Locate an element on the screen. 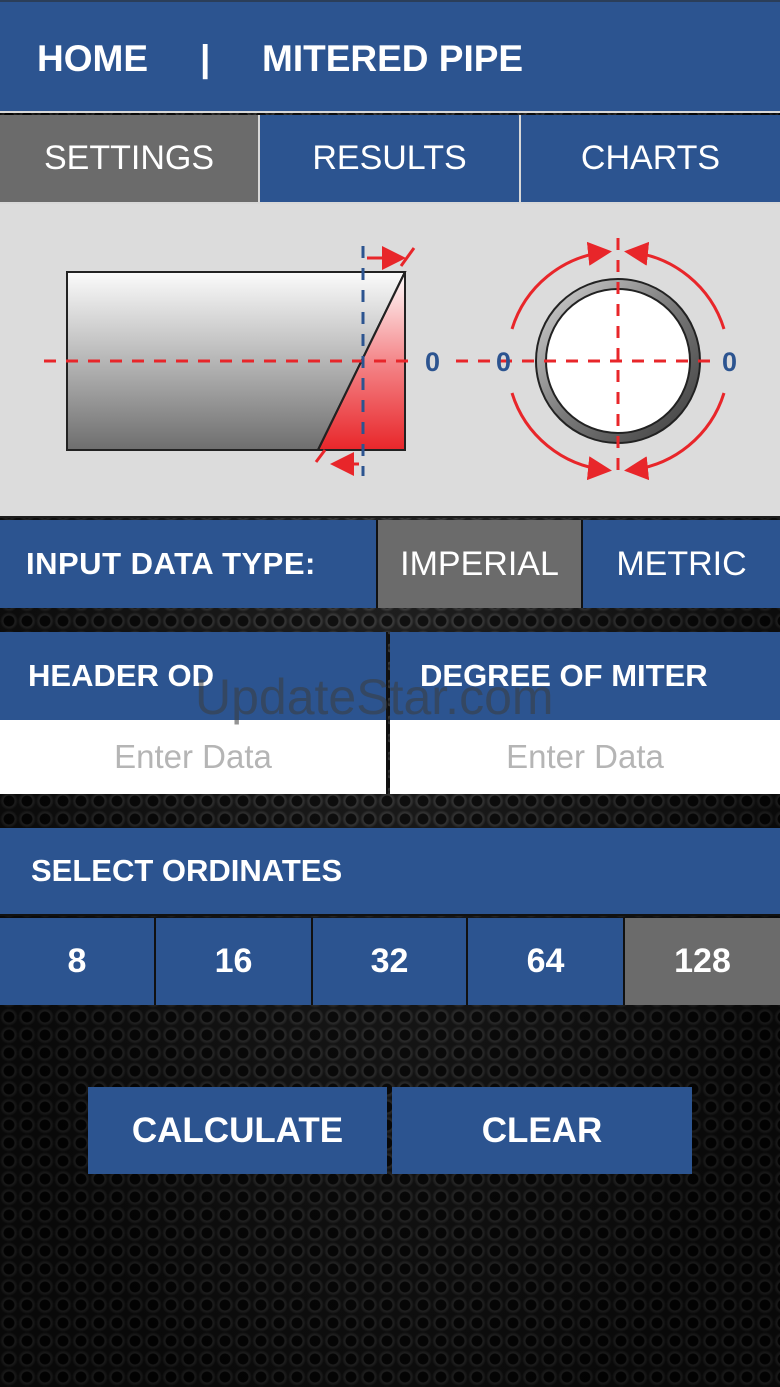 Image resolution: width=780 pixels, height=1387 pixels. pipe-side-view is located at coordinates (231, 361).